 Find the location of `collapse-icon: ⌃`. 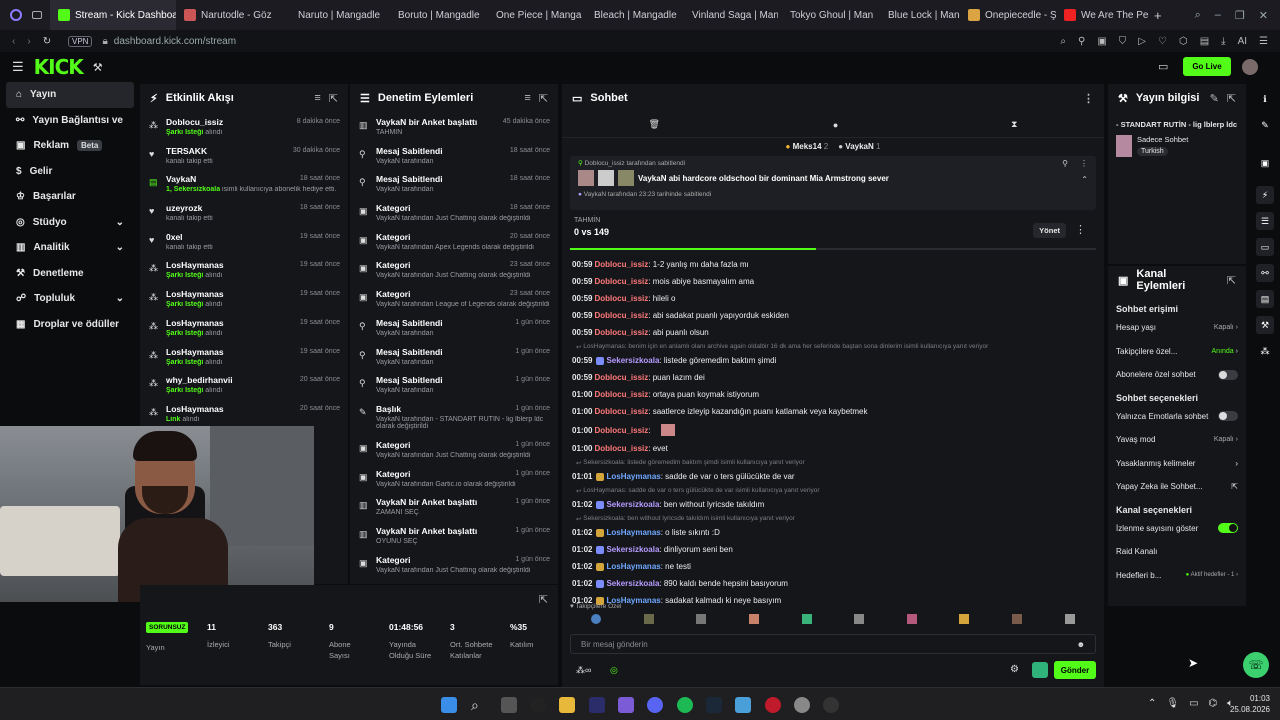

collapse-icon: ⌃ is located at coordinates (1084, 179).